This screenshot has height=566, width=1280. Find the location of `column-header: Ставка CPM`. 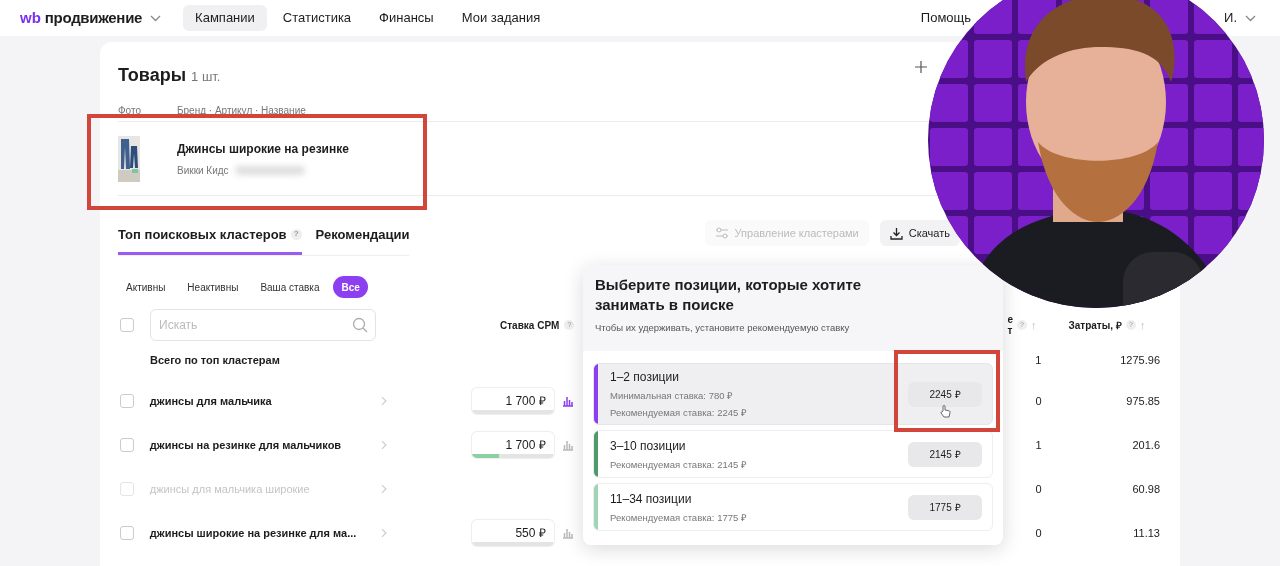

column-header: Ставка CPM is located at coordinates (530, 325).